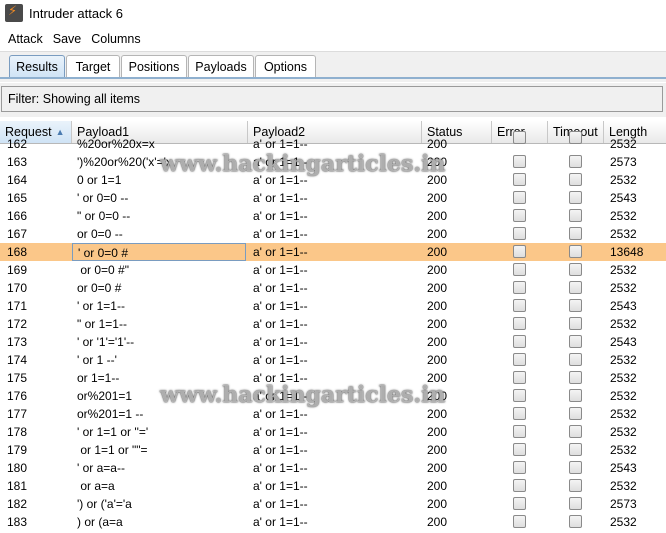 The height and width of the screenshot is (533, 666). I want to click on tab-results: Results, so click(37, 66).